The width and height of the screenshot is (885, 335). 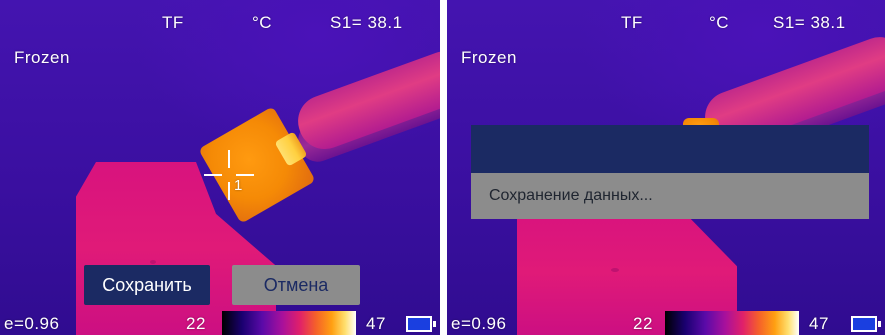 What do you see at coordinates (147, 285) in the screenshot?
I see `save-button: Сохранить` at bounding box center [147, 285].